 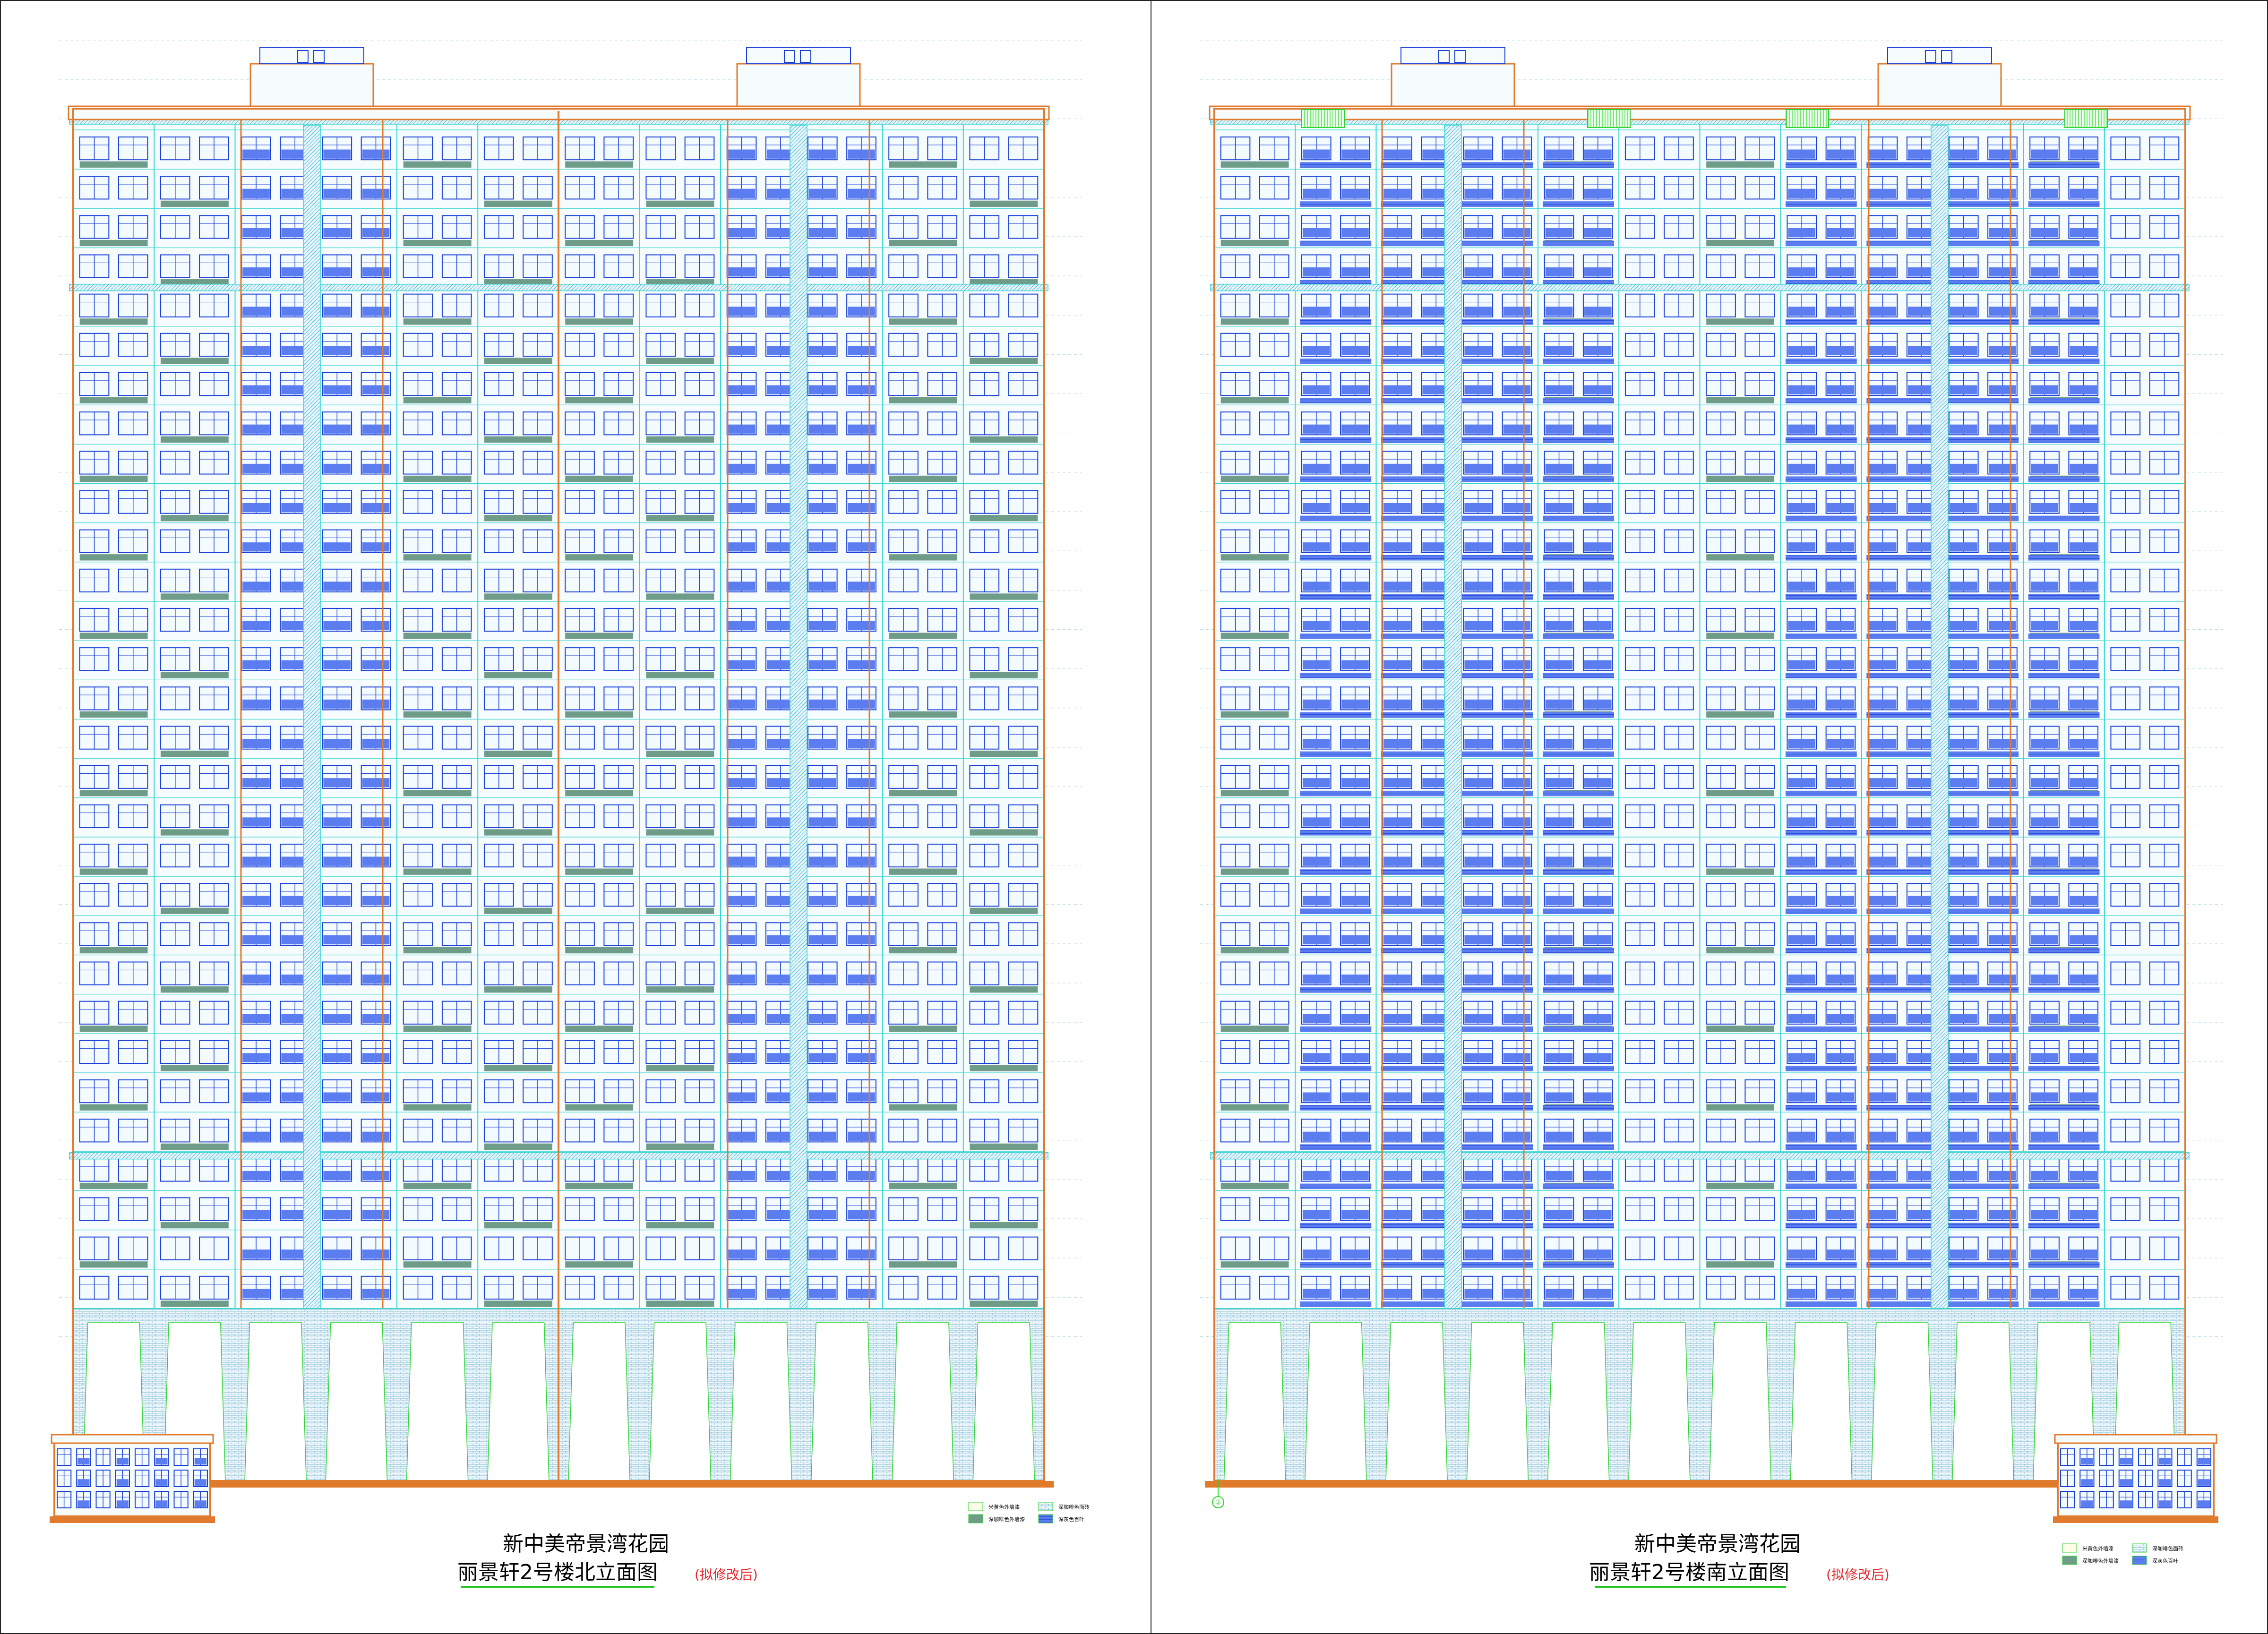 I want to click on roof-vent, so click(x=319, y=56).